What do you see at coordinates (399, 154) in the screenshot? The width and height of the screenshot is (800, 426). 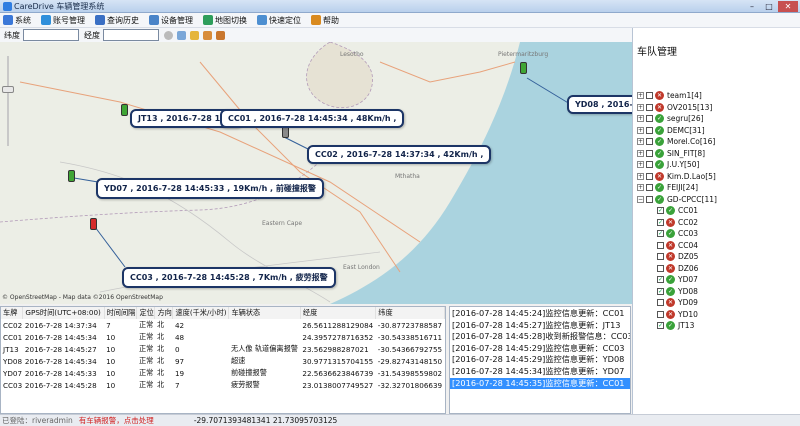 I see `callout-cc02: CC02 , 2016-7-28 14:37:34 , 42Km/h ,` at bounding box center [399, 154].